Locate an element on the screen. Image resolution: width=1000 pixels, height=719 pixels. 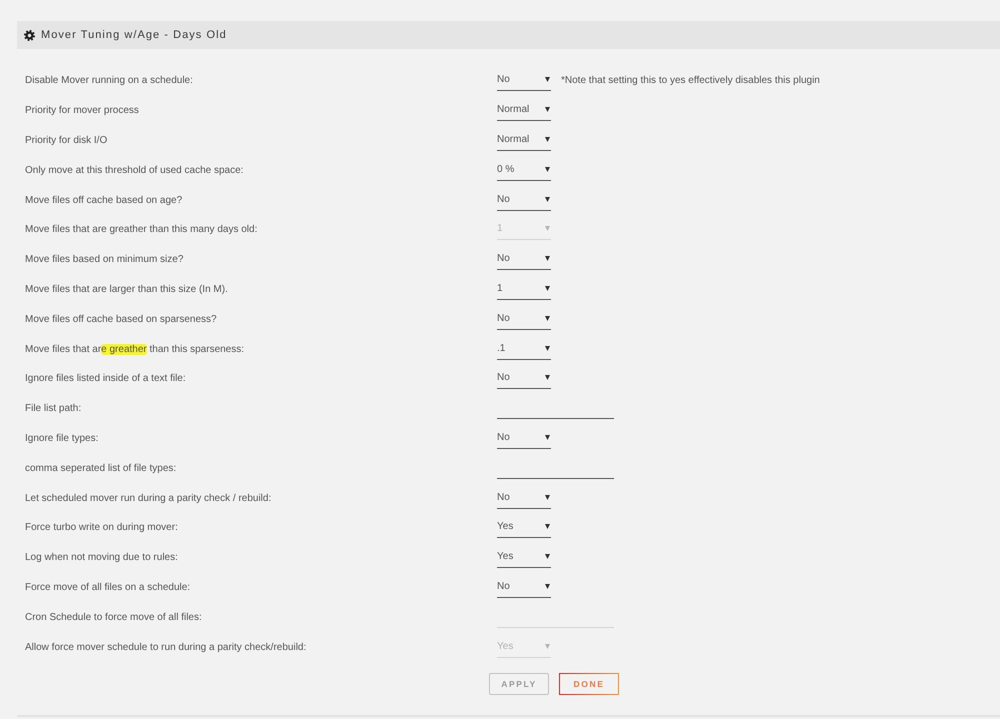
setting-label: File list path: is located at coordinates (53, 409).